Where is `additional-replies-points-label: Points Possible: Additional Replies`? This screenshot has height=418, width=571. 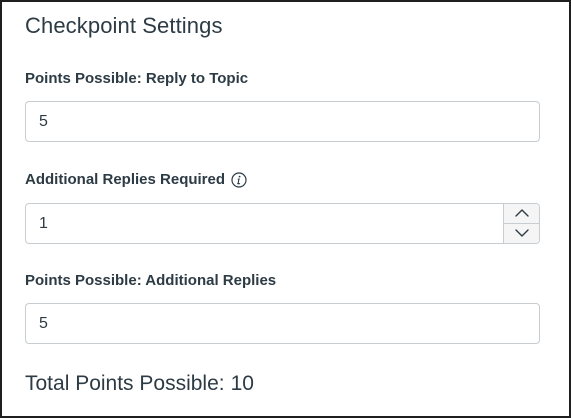
additional-replies-points-label: Points Possible: Additional Replies is located at coordinates (150, 280).